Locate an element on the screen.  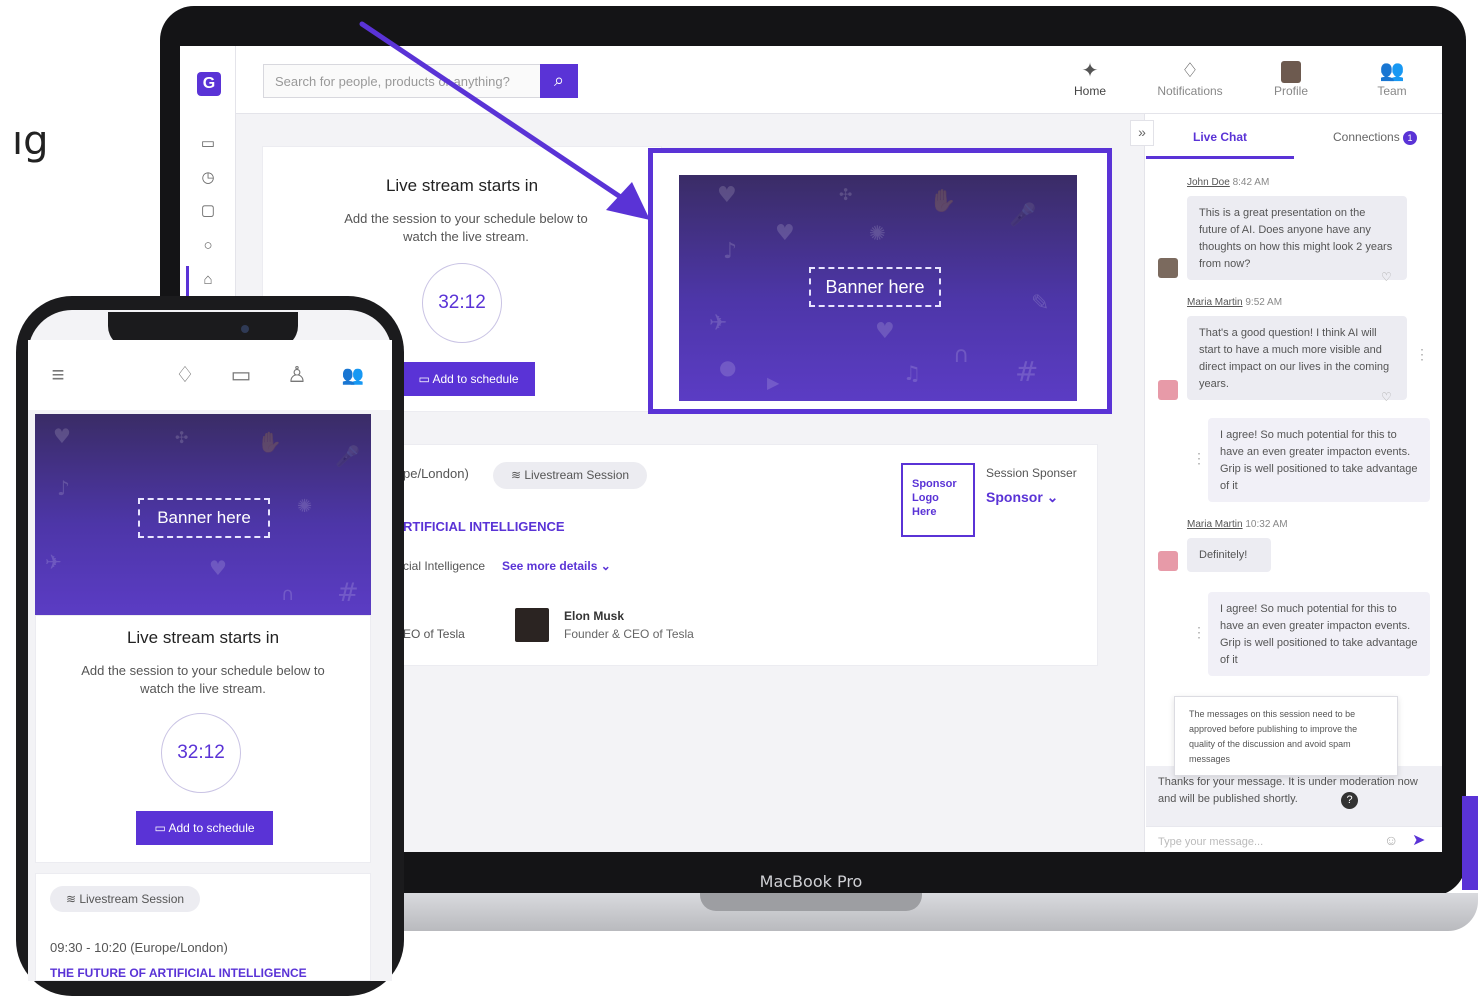
phone-add-to-schedule-button: ▭ Add to schedule is located at coordinates (204, 828).